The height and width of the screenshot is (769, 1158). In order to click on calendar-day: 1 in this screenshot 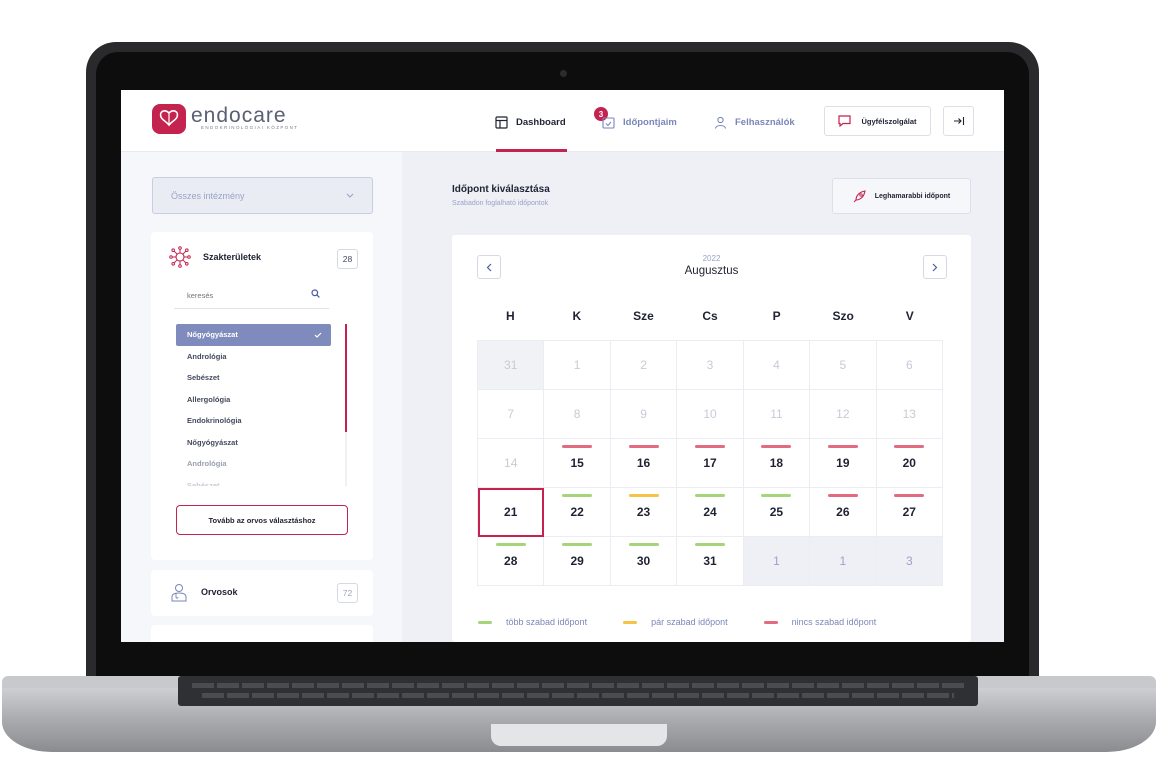, I will do `click(843, 561)`.